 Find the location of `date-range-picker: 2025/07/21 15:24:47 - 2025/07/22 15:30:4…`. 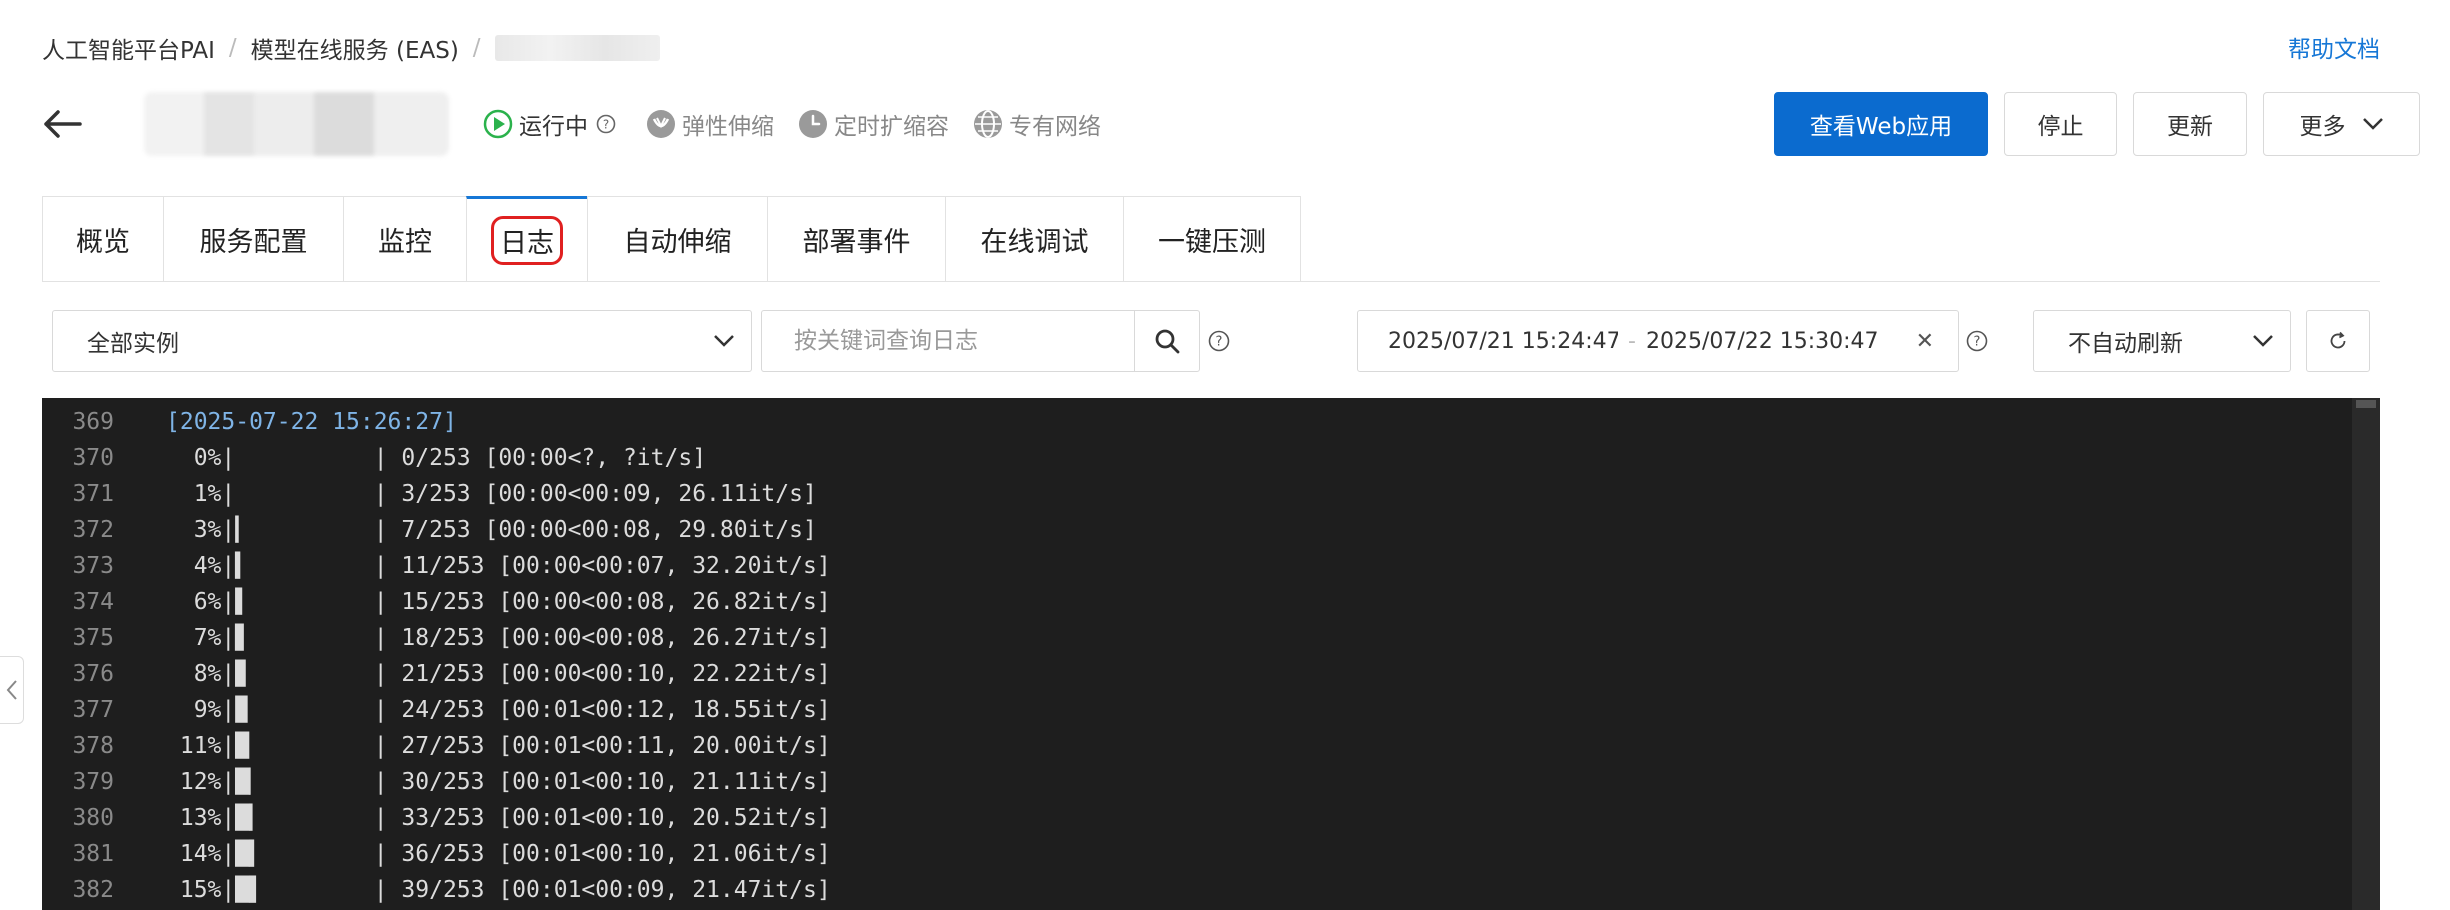

date-range-picker: 2025/07/21 15:24:47 - 2025/07/22 15:30:4… is located at coordinates (1658, 341).